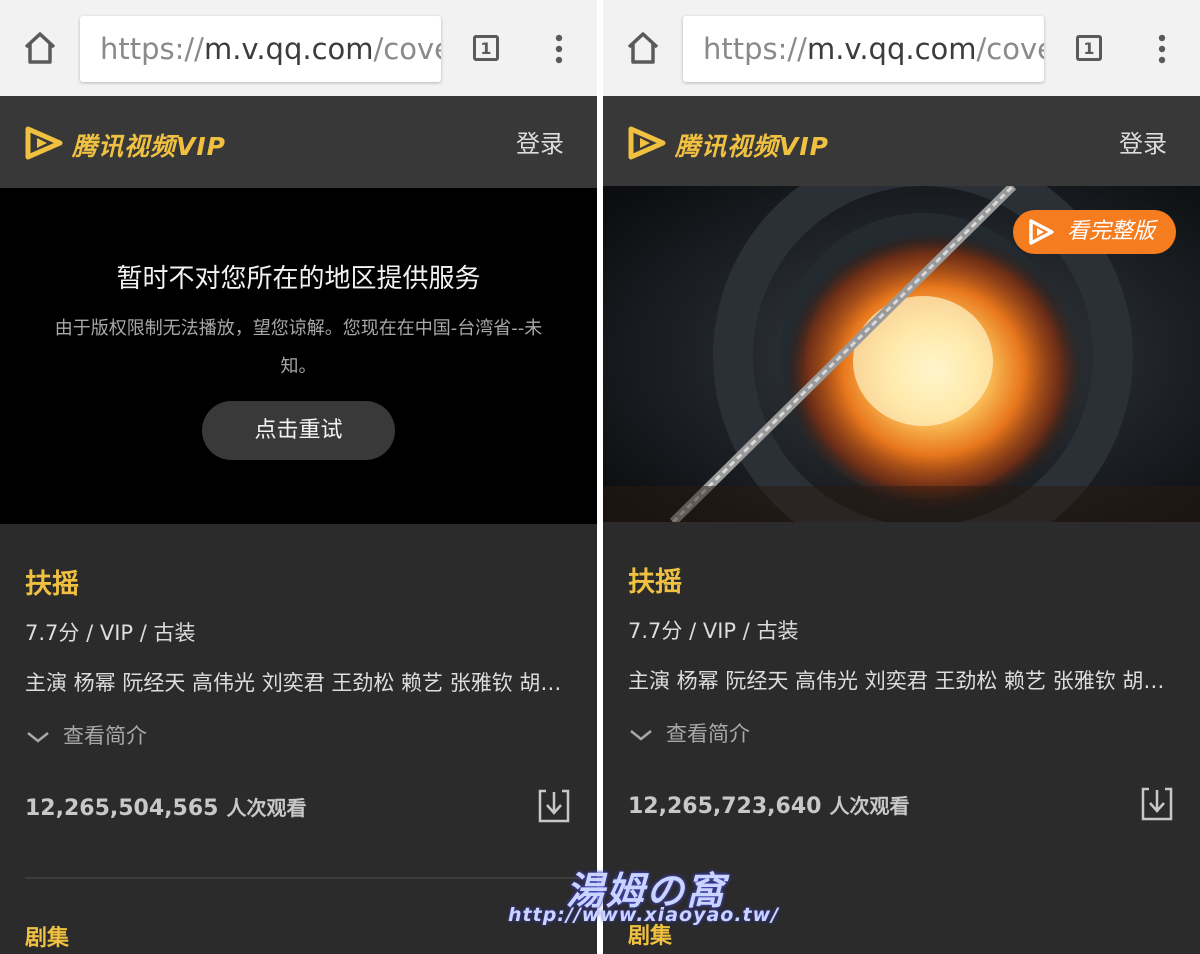 Image resolution: width=1200 pixels, height=954 pixels. I want to click on watch-full-version-button: 看完整版, so click(1094, 232).